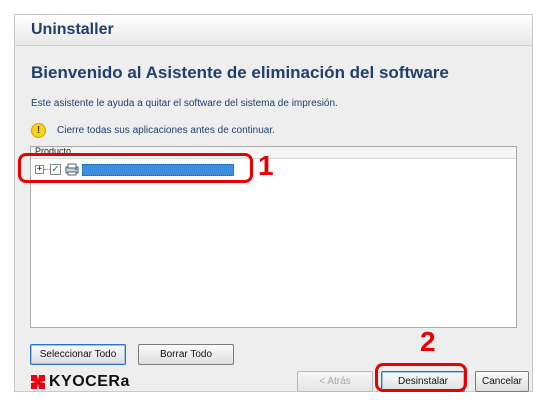 This screenshot has height=405, width=547. What do you see at coordinates (89, 381) in the screenshot?
I see `kyocera-logo-text: KYOCERa` at bounding box center [89, 381].